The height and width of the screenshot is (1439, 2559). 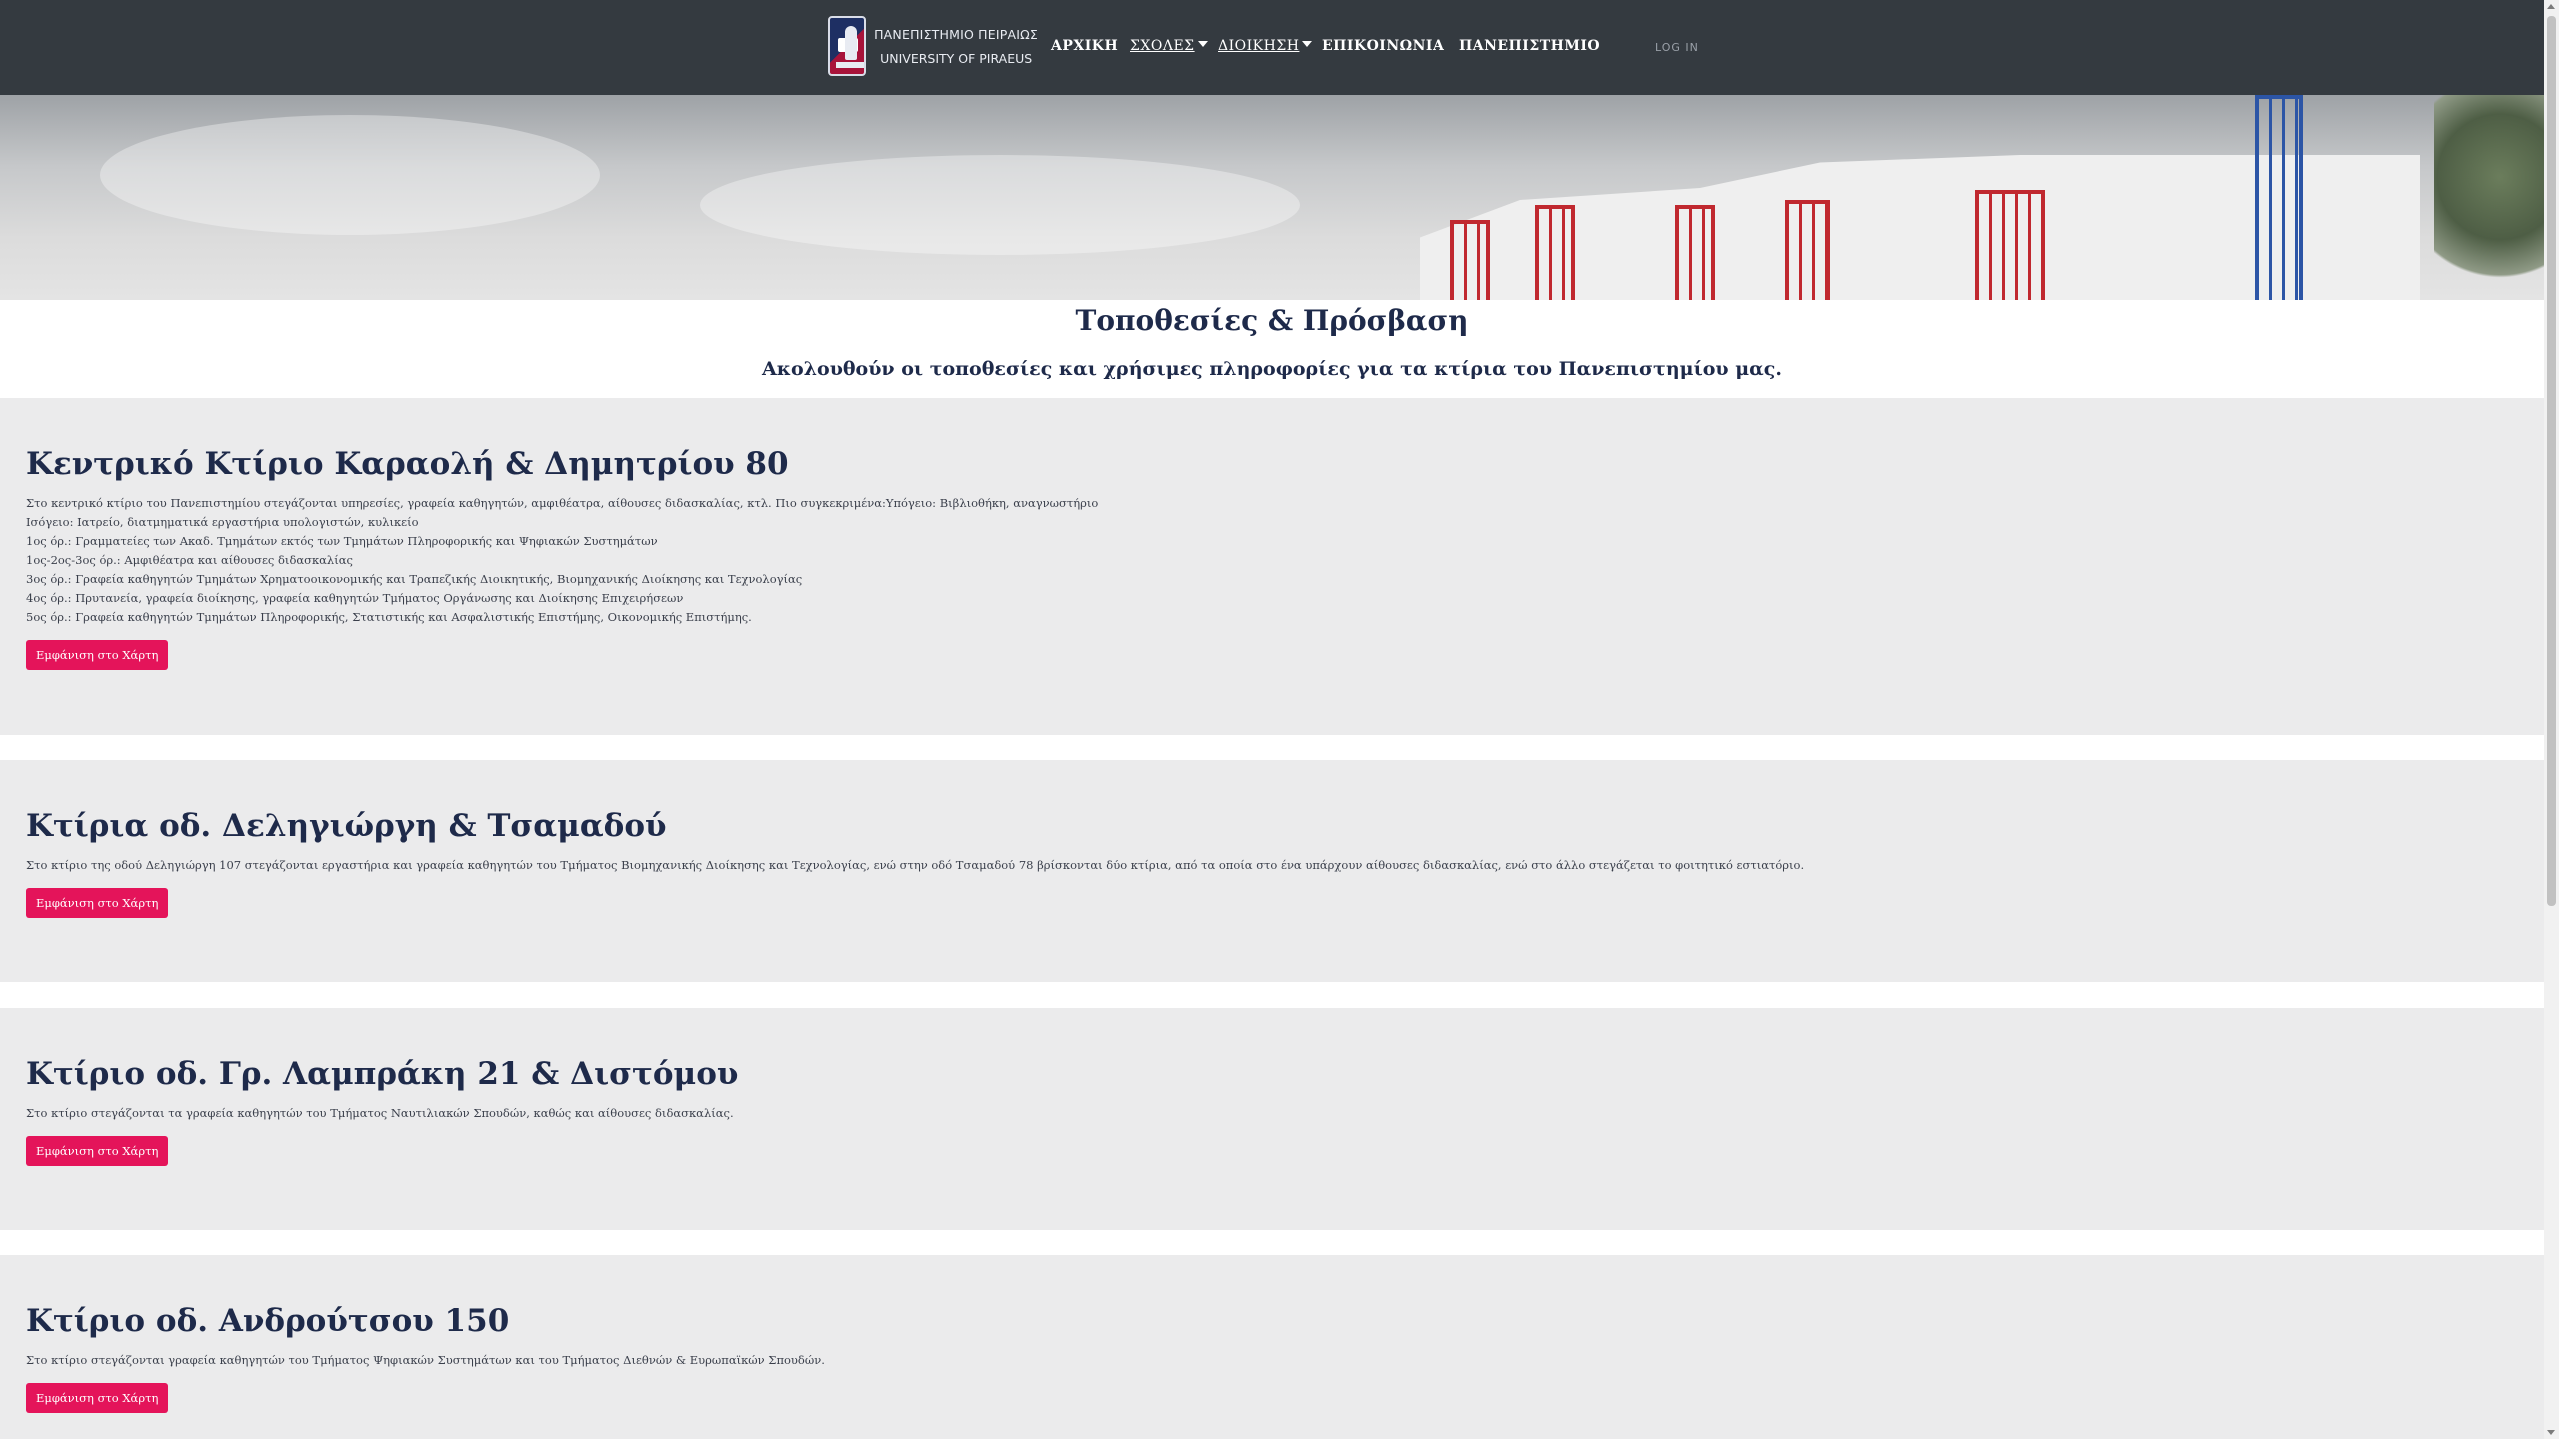 What do you see at coordinates (1272, 320) in the screenshot?
I see `page-title: Τοποθεσίες & Πρόσβαση` at bounding box center [1272, 320].